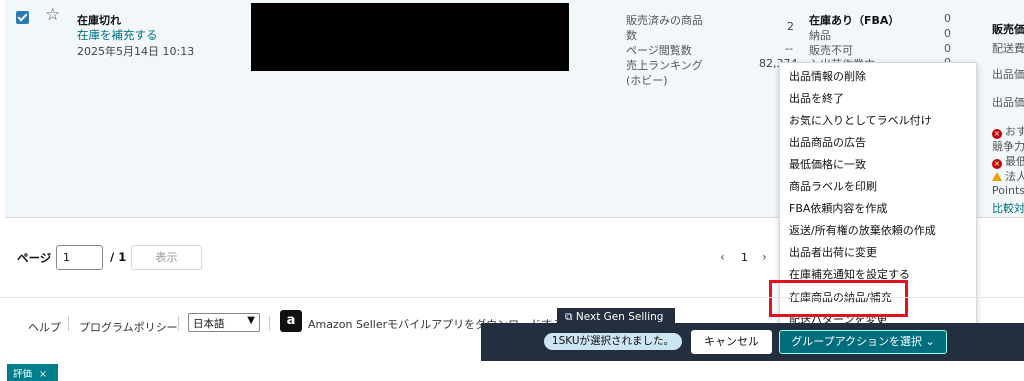 The height and width of the screenshot is (381, 1024). I want to click on alert-item: 法人, so click(1008, 176).